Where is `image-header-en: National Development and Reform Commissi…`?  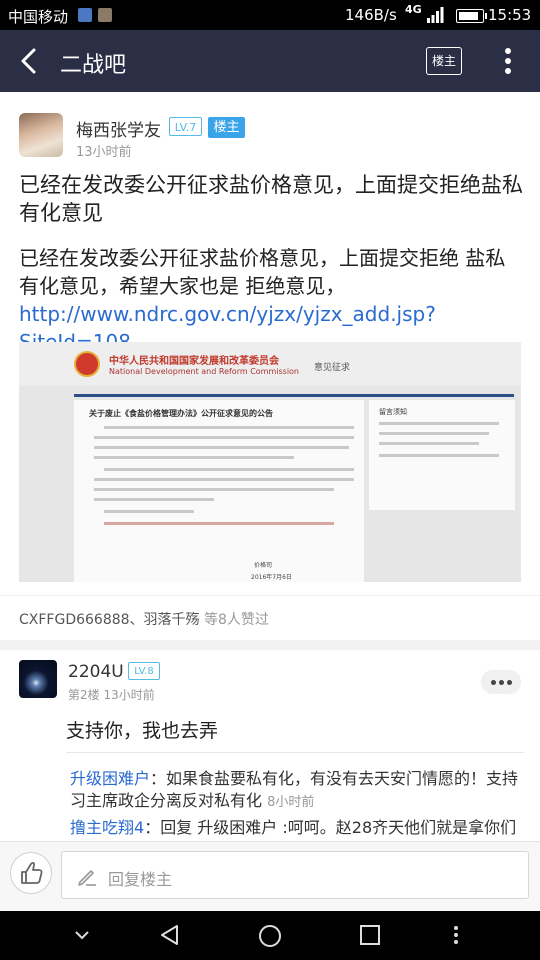
image-header-en: National Development and Reform Commissi… is located at coordinates (204, 371).